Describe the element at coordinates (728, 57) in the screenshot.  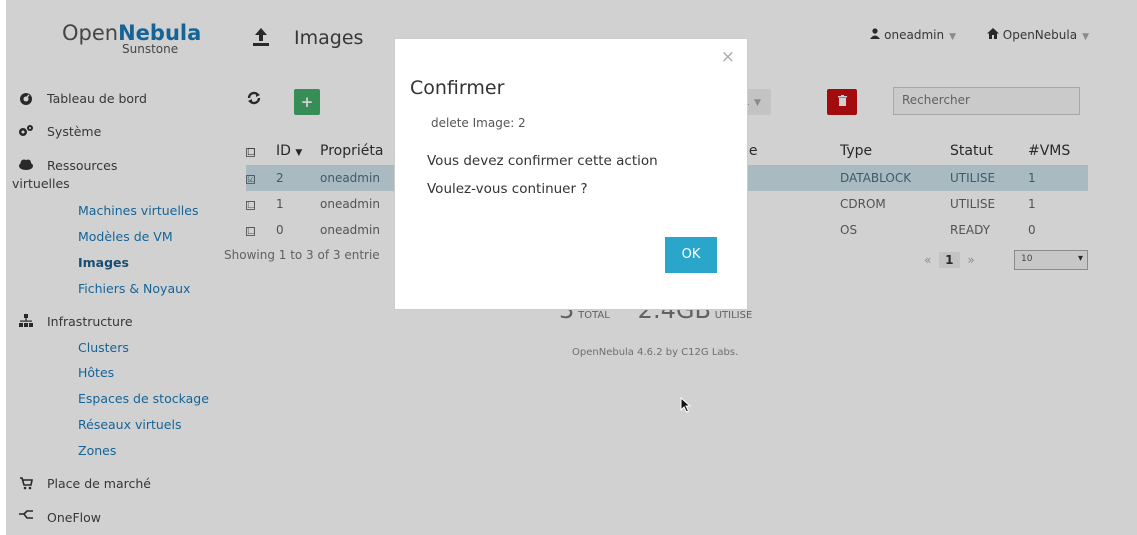
I see `close-icon: ×` at that location.